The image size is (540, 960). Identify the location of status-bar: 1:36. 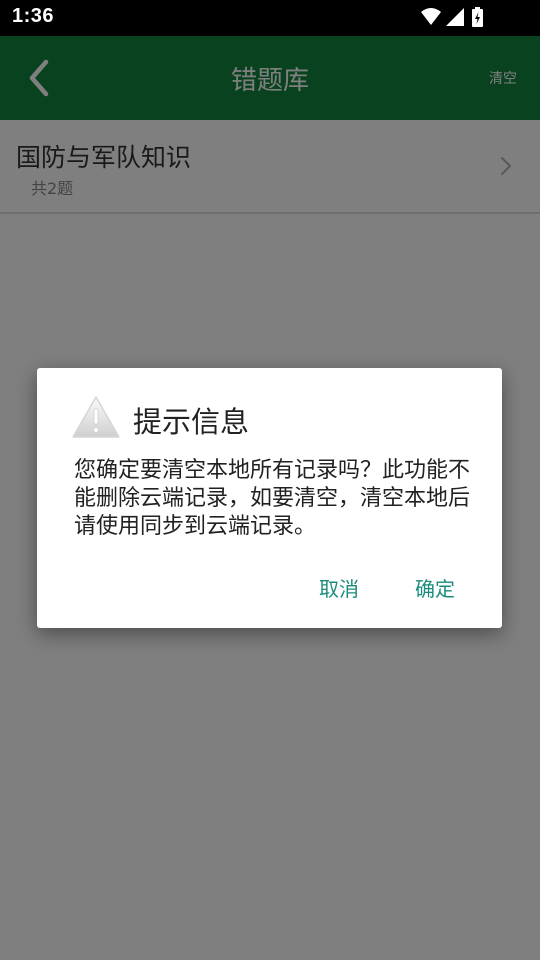
(270, 18).